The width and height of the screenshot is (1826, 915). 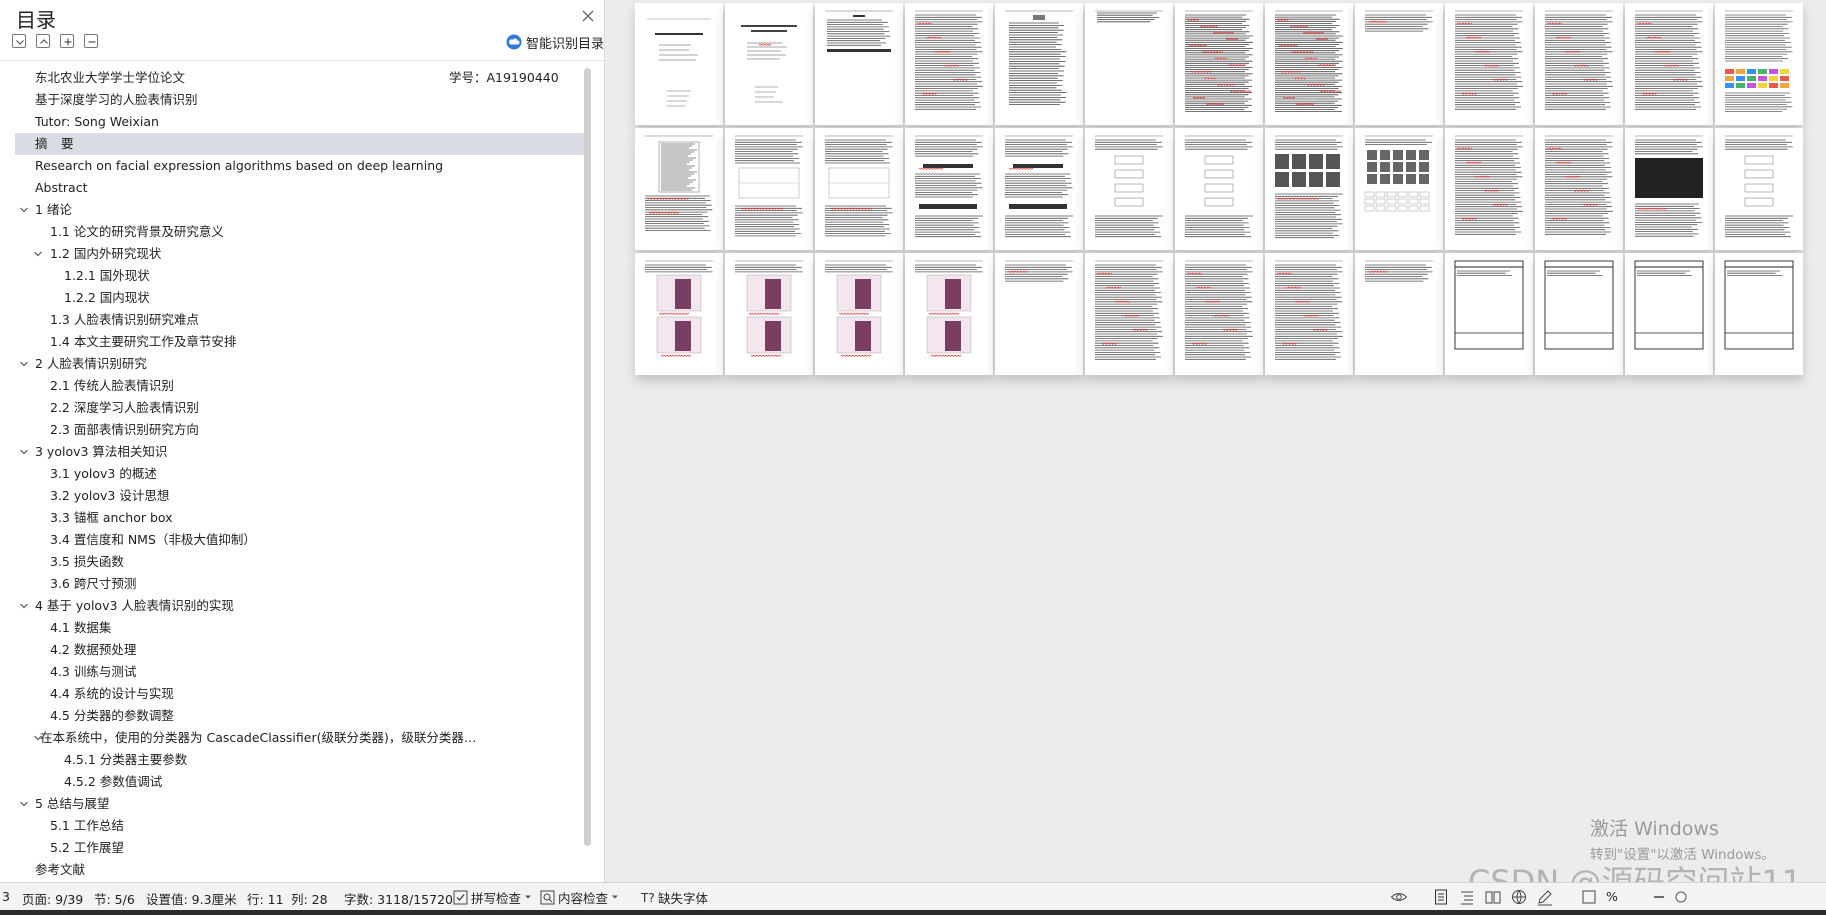 What do you see at coordinates (1659, 897) in the screenshot?
I see `zoom-out-icon` at bounding box center [1659, 897].